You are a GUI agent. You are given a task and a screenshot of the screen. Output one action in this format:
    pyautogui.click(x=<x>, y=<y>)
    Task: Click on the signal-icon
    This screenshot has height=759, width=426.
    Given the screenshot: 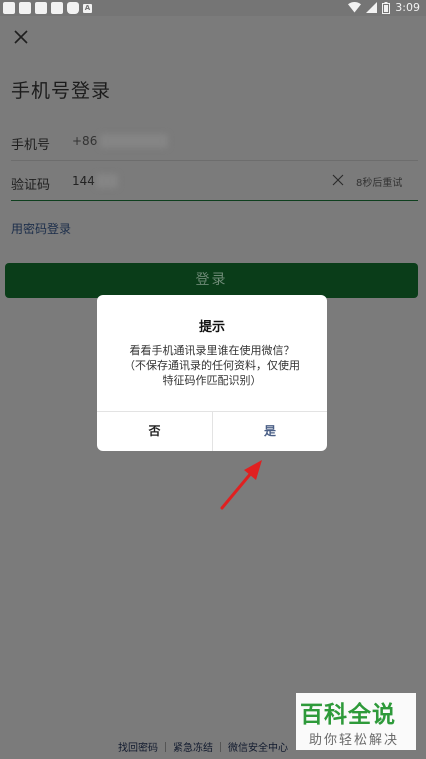 What is the action you would take?
    pyautogui.click(x=372, y=7)
    